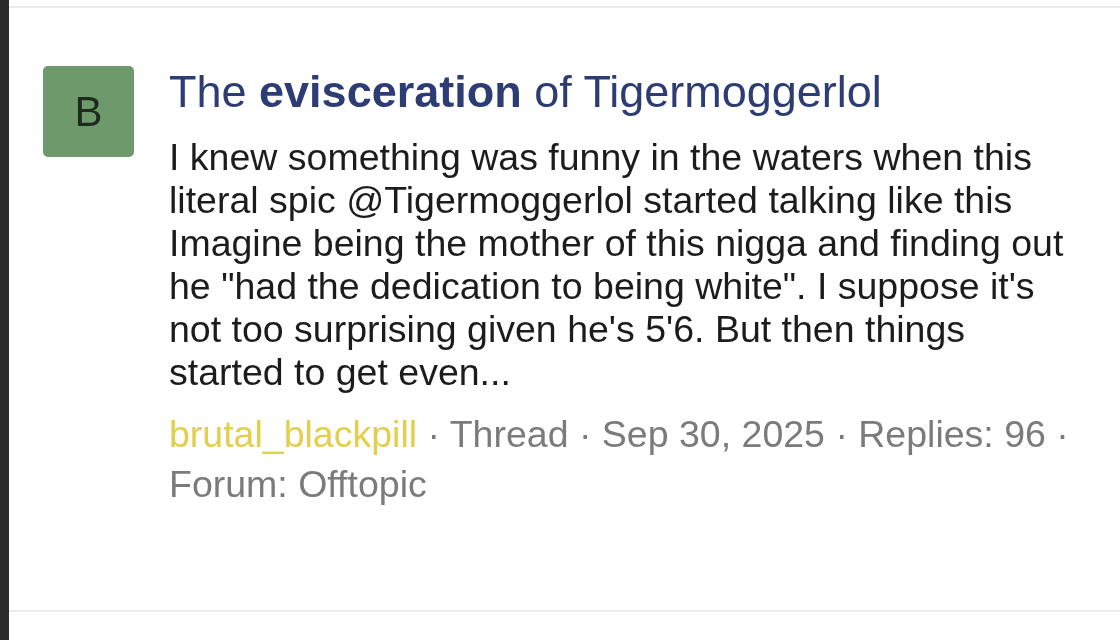 The image size is (1120, 640). I want to click on thread-meta: brutal_blackpill · Thread · Sep 30, 2025 · Replies: 96 · Forum: Offtopic, so click(619, 459).